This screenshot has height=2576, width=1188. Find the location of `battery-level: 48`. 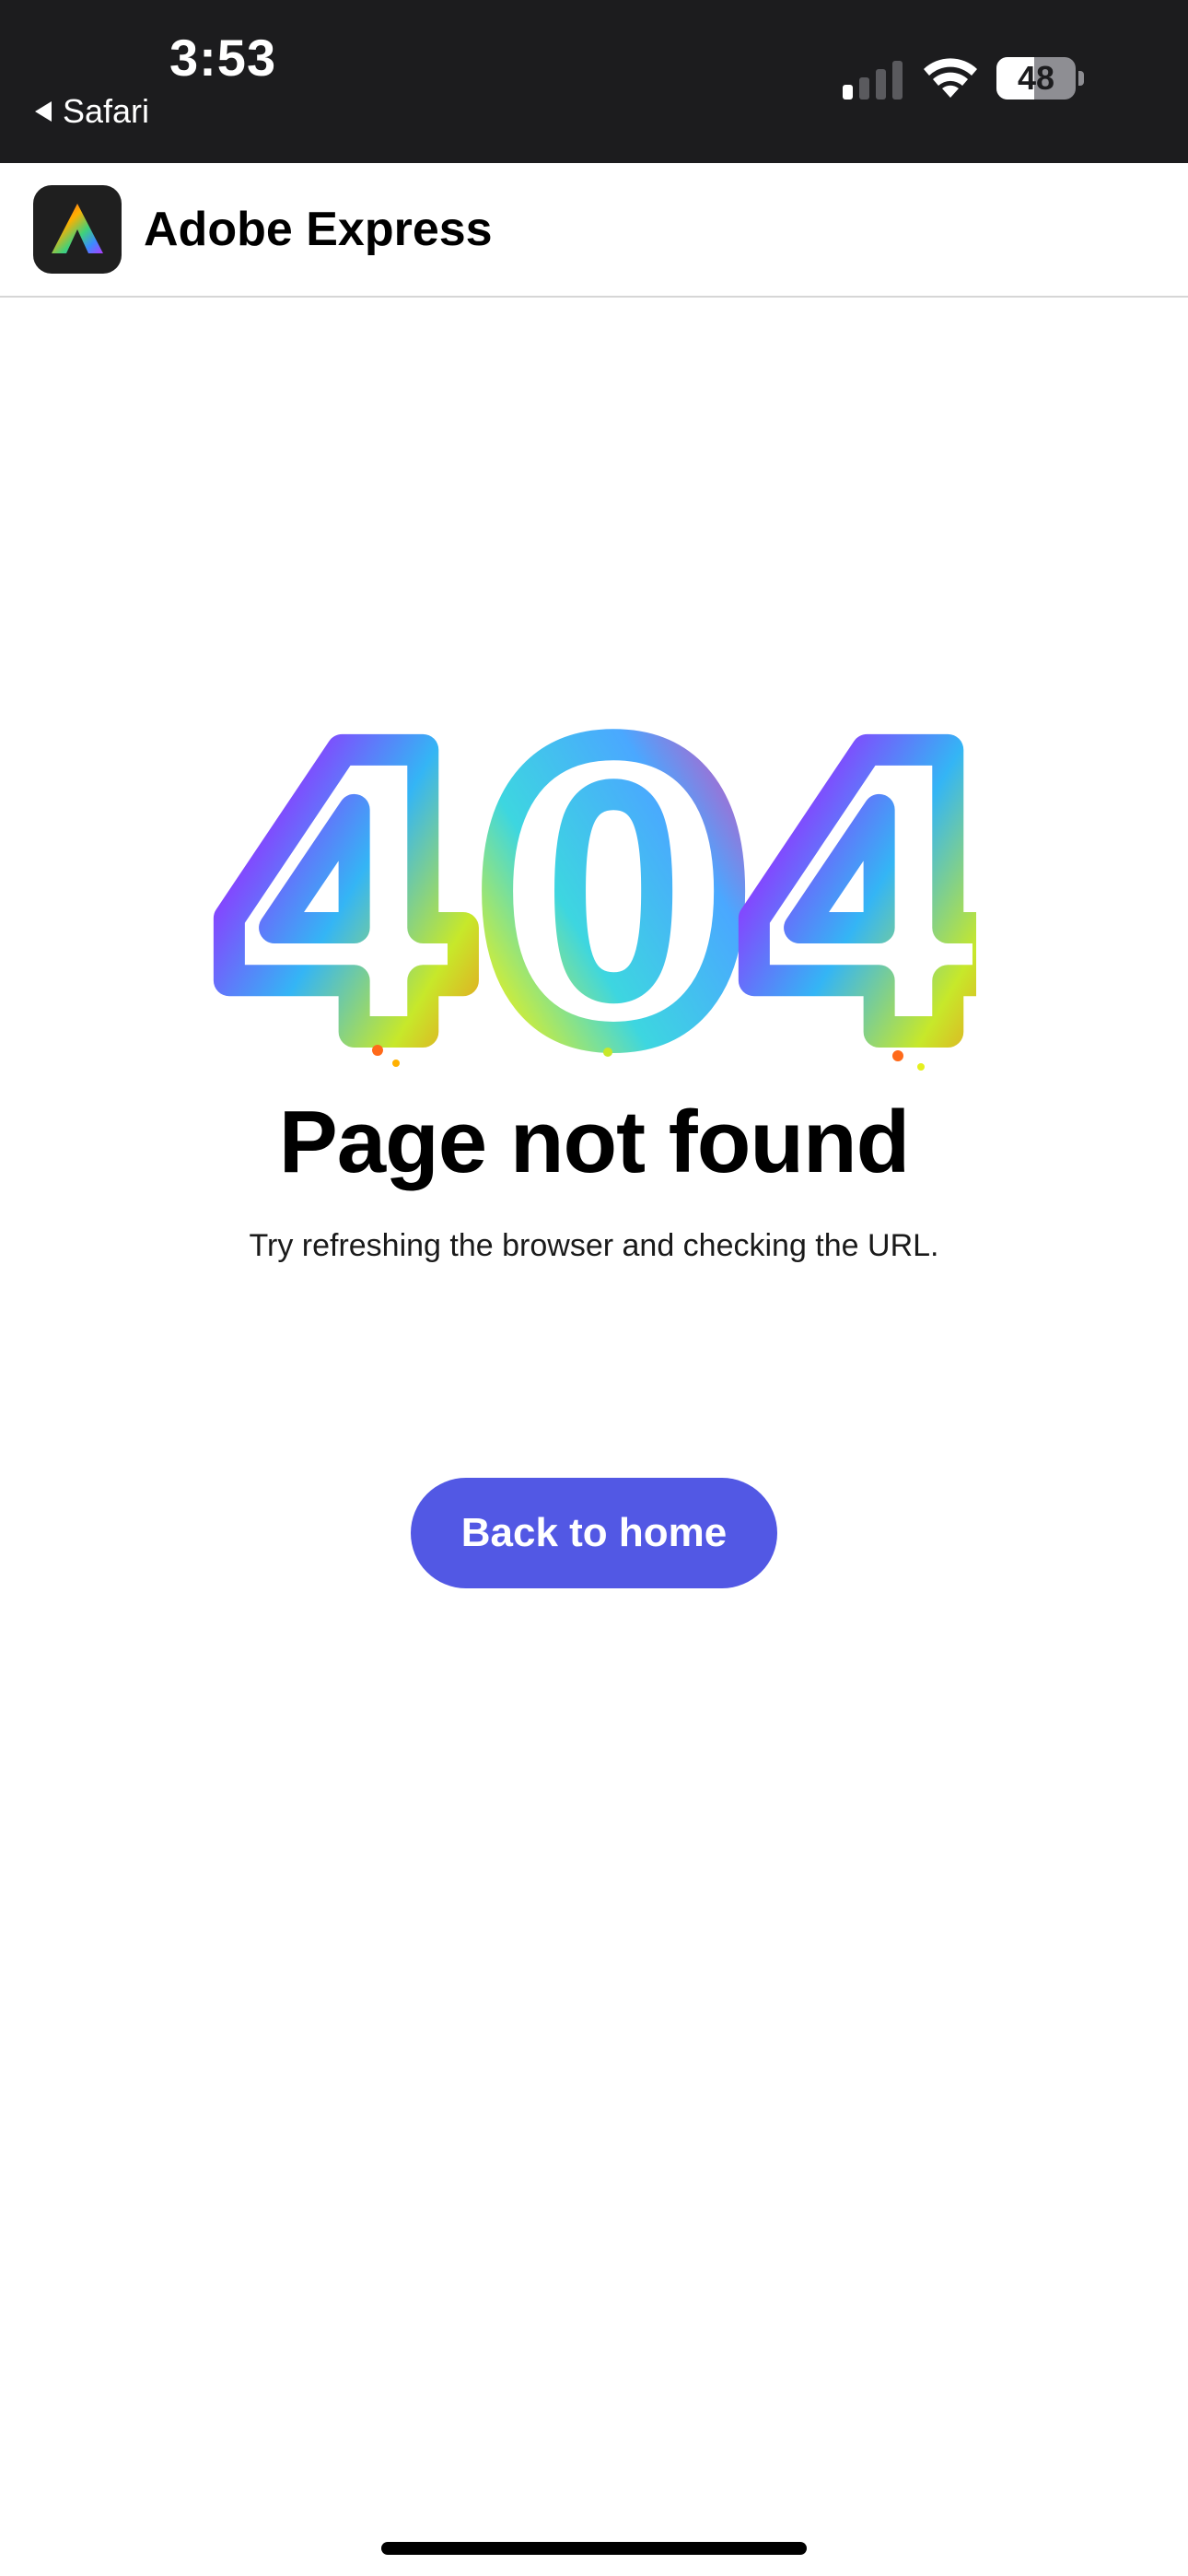

battery-level: 48 is located at coordinates (1036, 78).